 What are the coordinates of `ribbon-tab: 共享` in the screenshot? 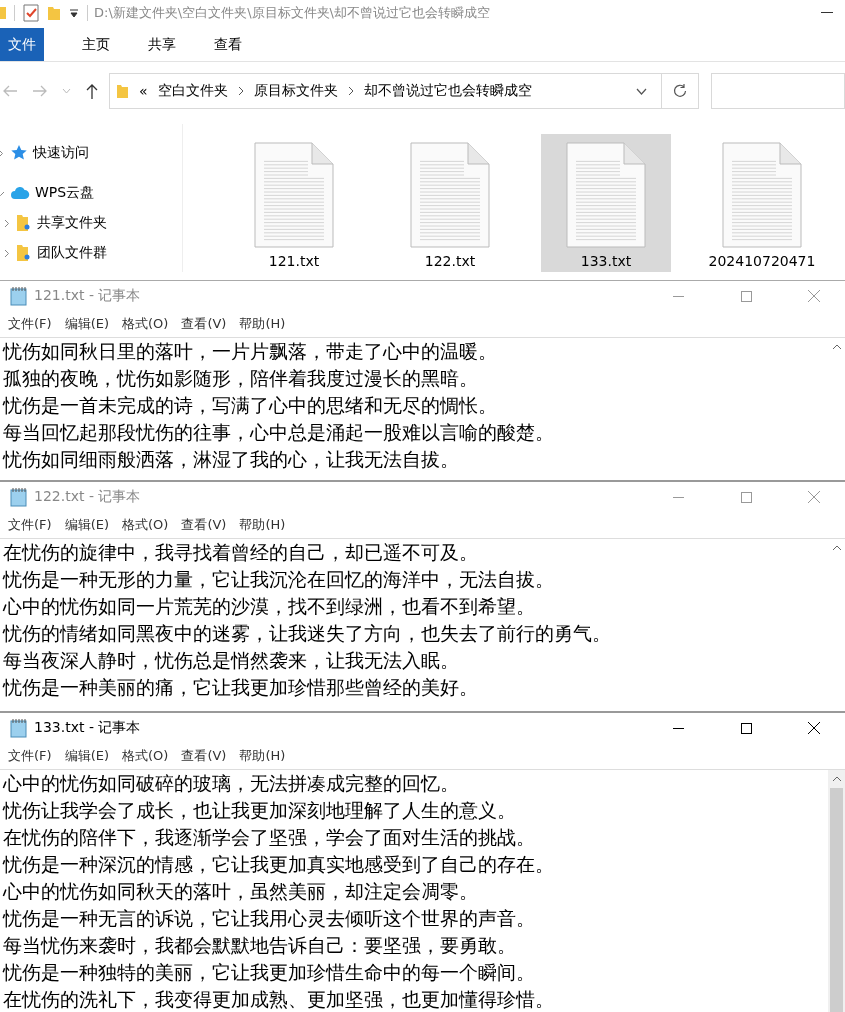 It's located at (162, 44).